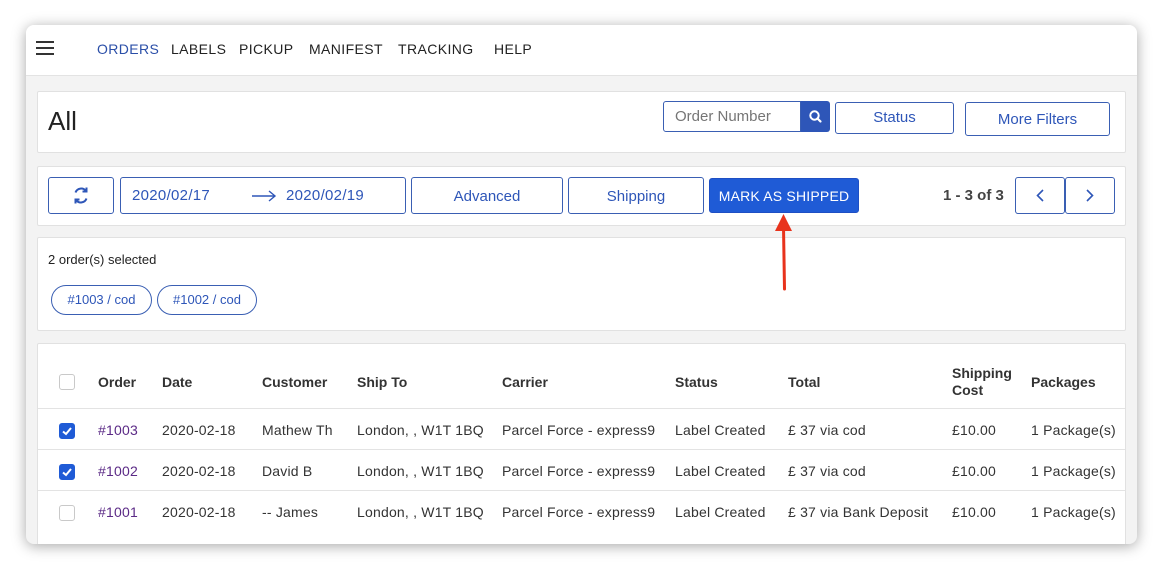  Describe the element at coordinates (1037, 119) in the screenshot. I see `more-filters-button: More Filters` at that location.